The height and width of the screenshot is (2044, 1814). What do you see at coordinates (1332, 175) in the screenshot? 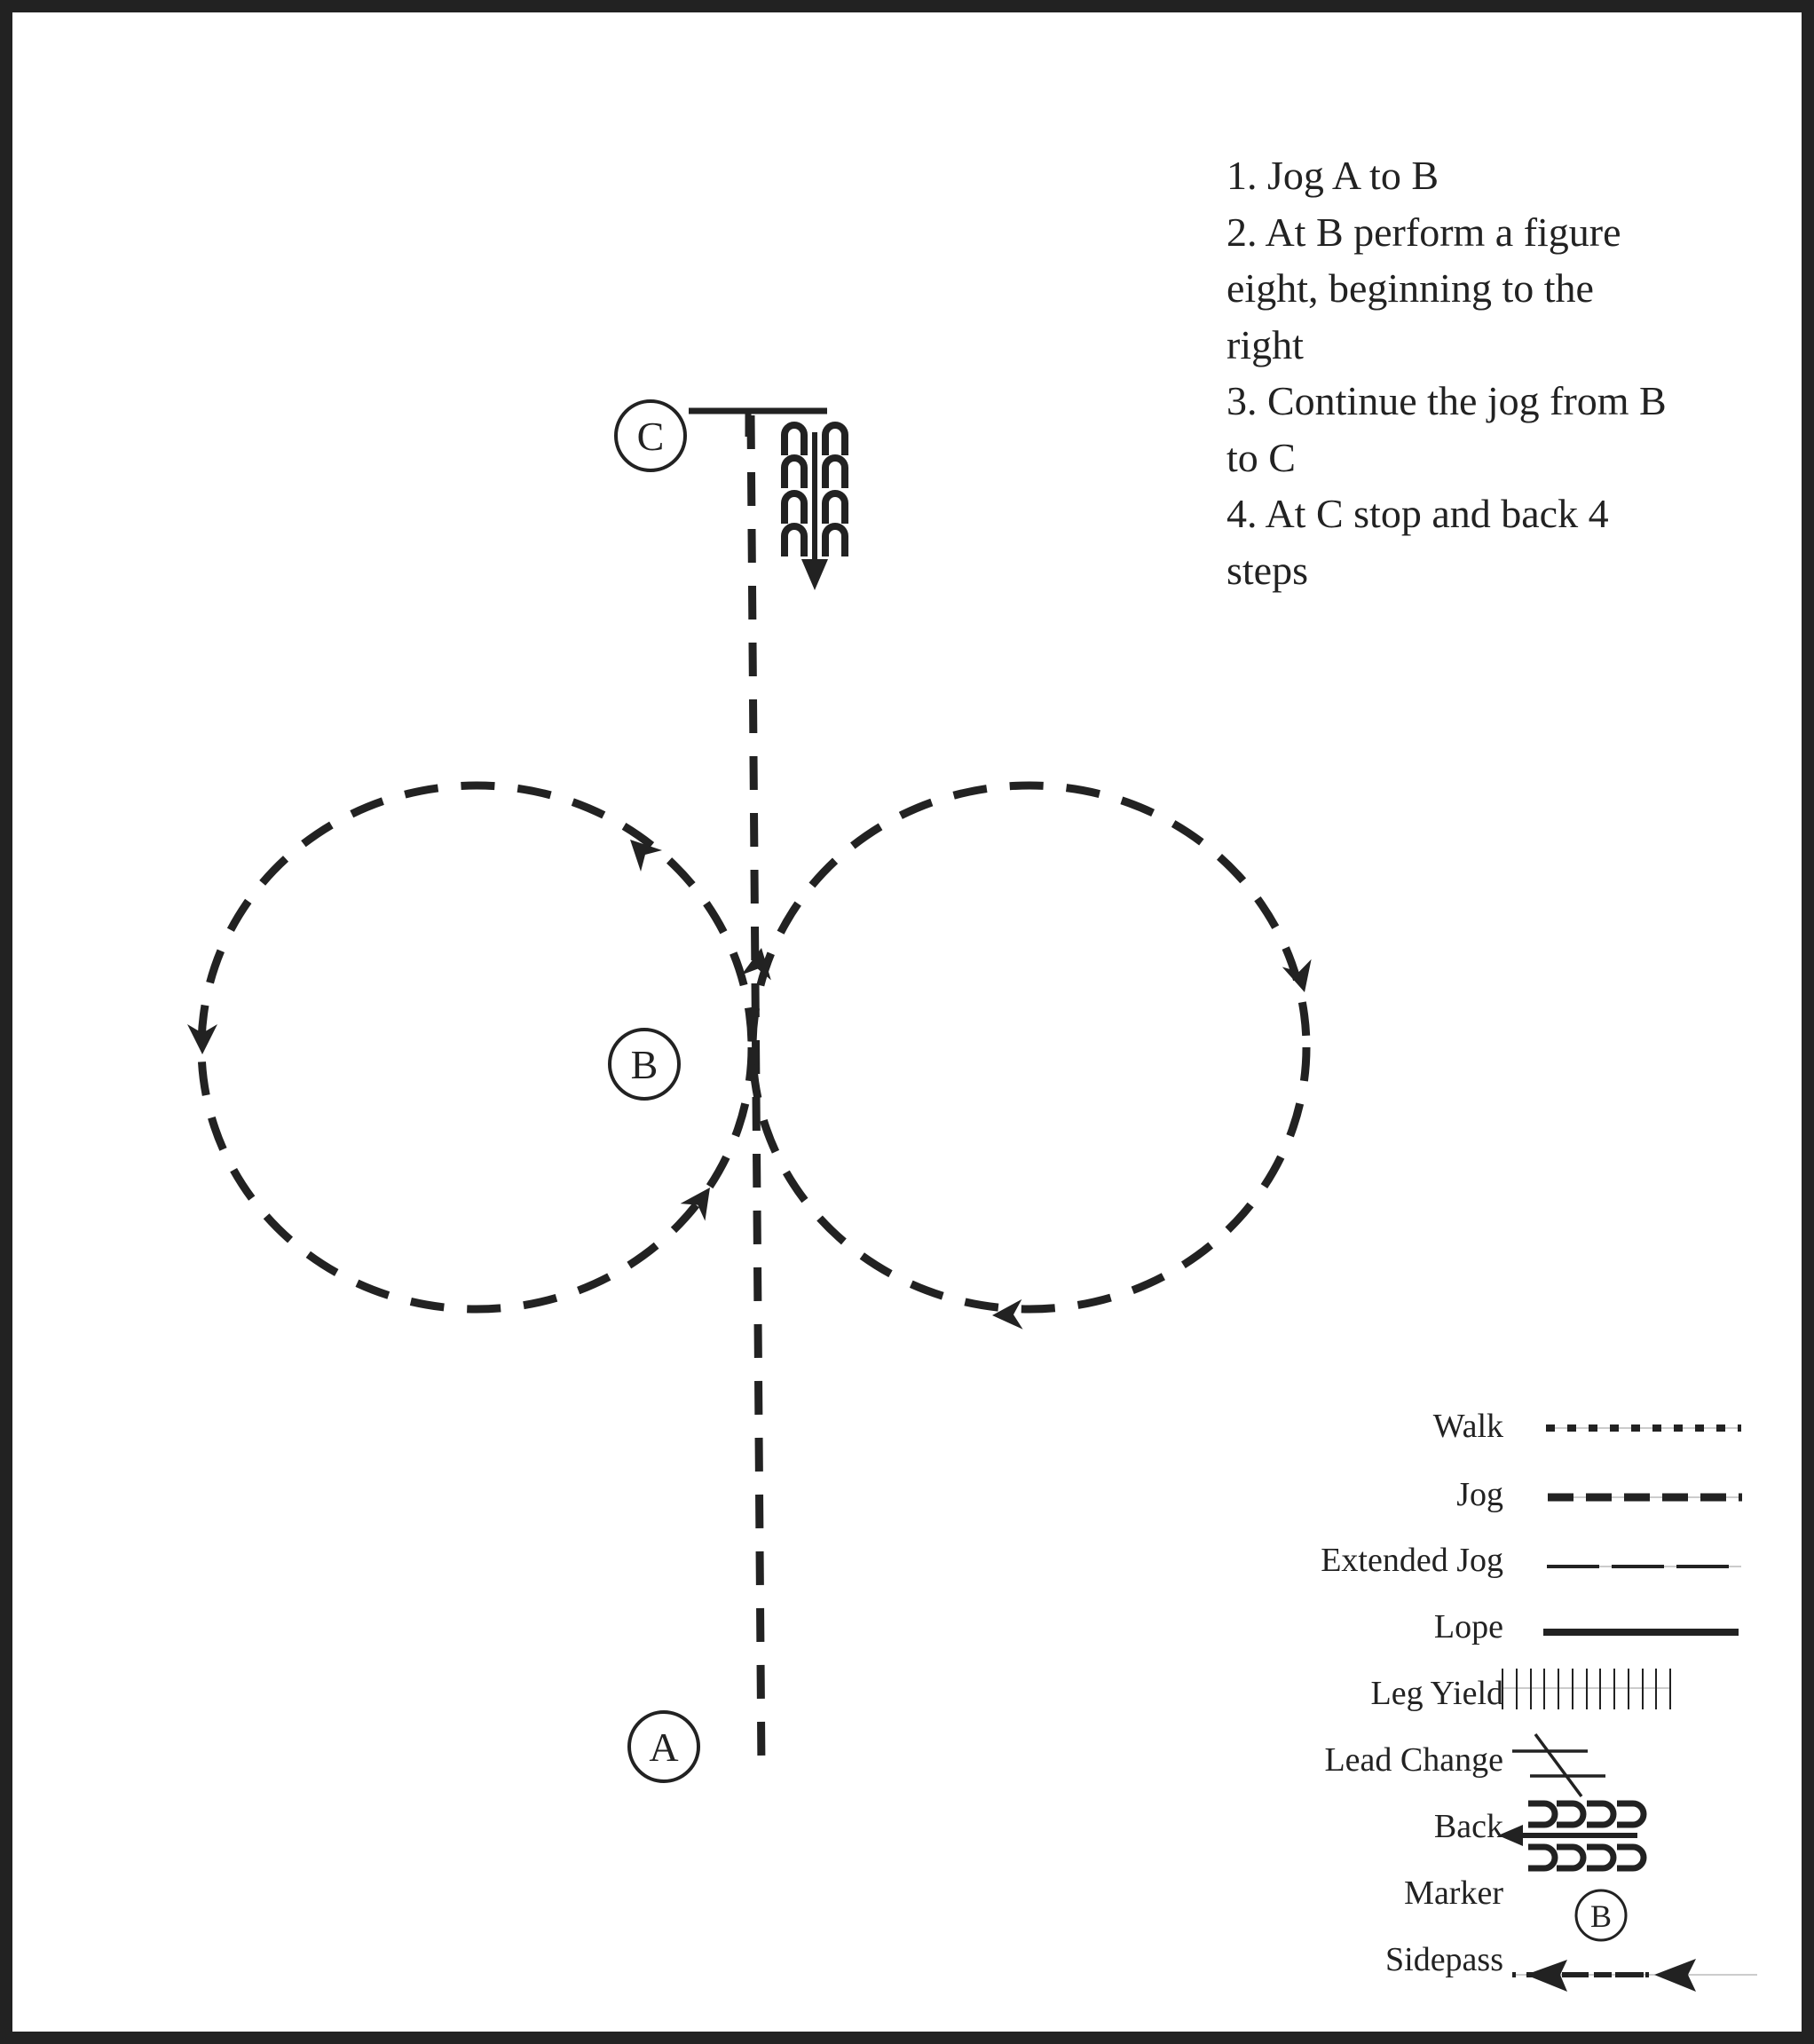
I see `instruction-step: 1. Jog A to B` at bounding box center [1332, 175].